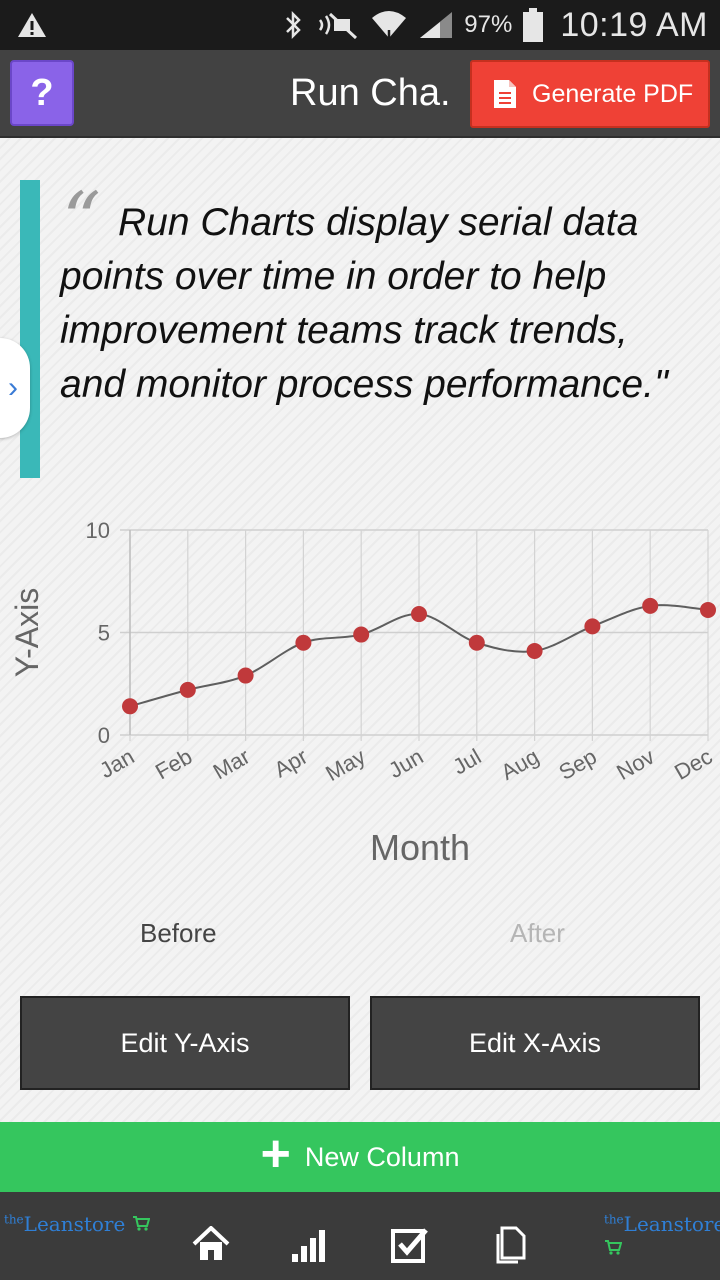 Image resolution: width=720 pixels, height=1280 pixels. Describe the element at coordinates (185, 1043) in the screenshot. I see `edit-y-axis-button: Edit Y-Axis` at that location.